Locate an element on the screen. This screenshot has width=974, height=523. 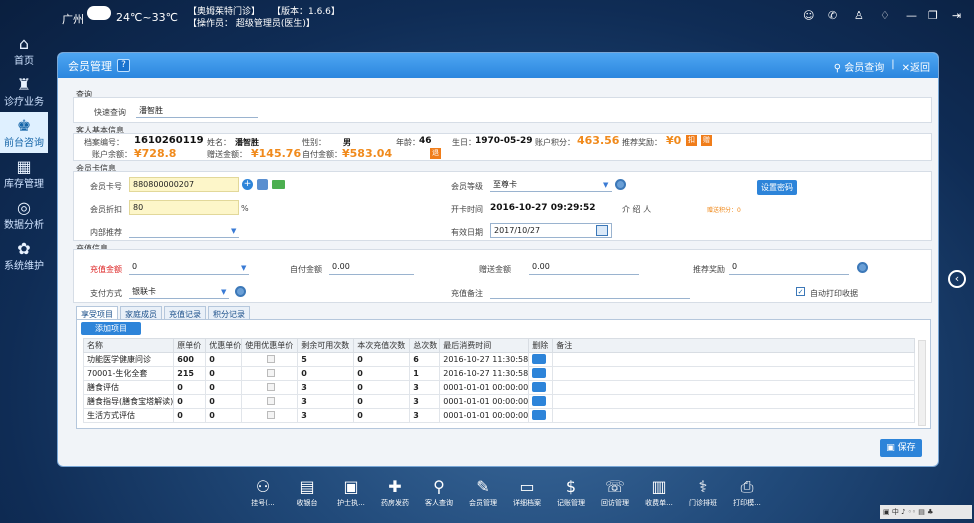
table-row: 功能医学健康问诊 600 0 5 0 6 2016-10-27 11:30:58 is located at coordinates (499, 359).